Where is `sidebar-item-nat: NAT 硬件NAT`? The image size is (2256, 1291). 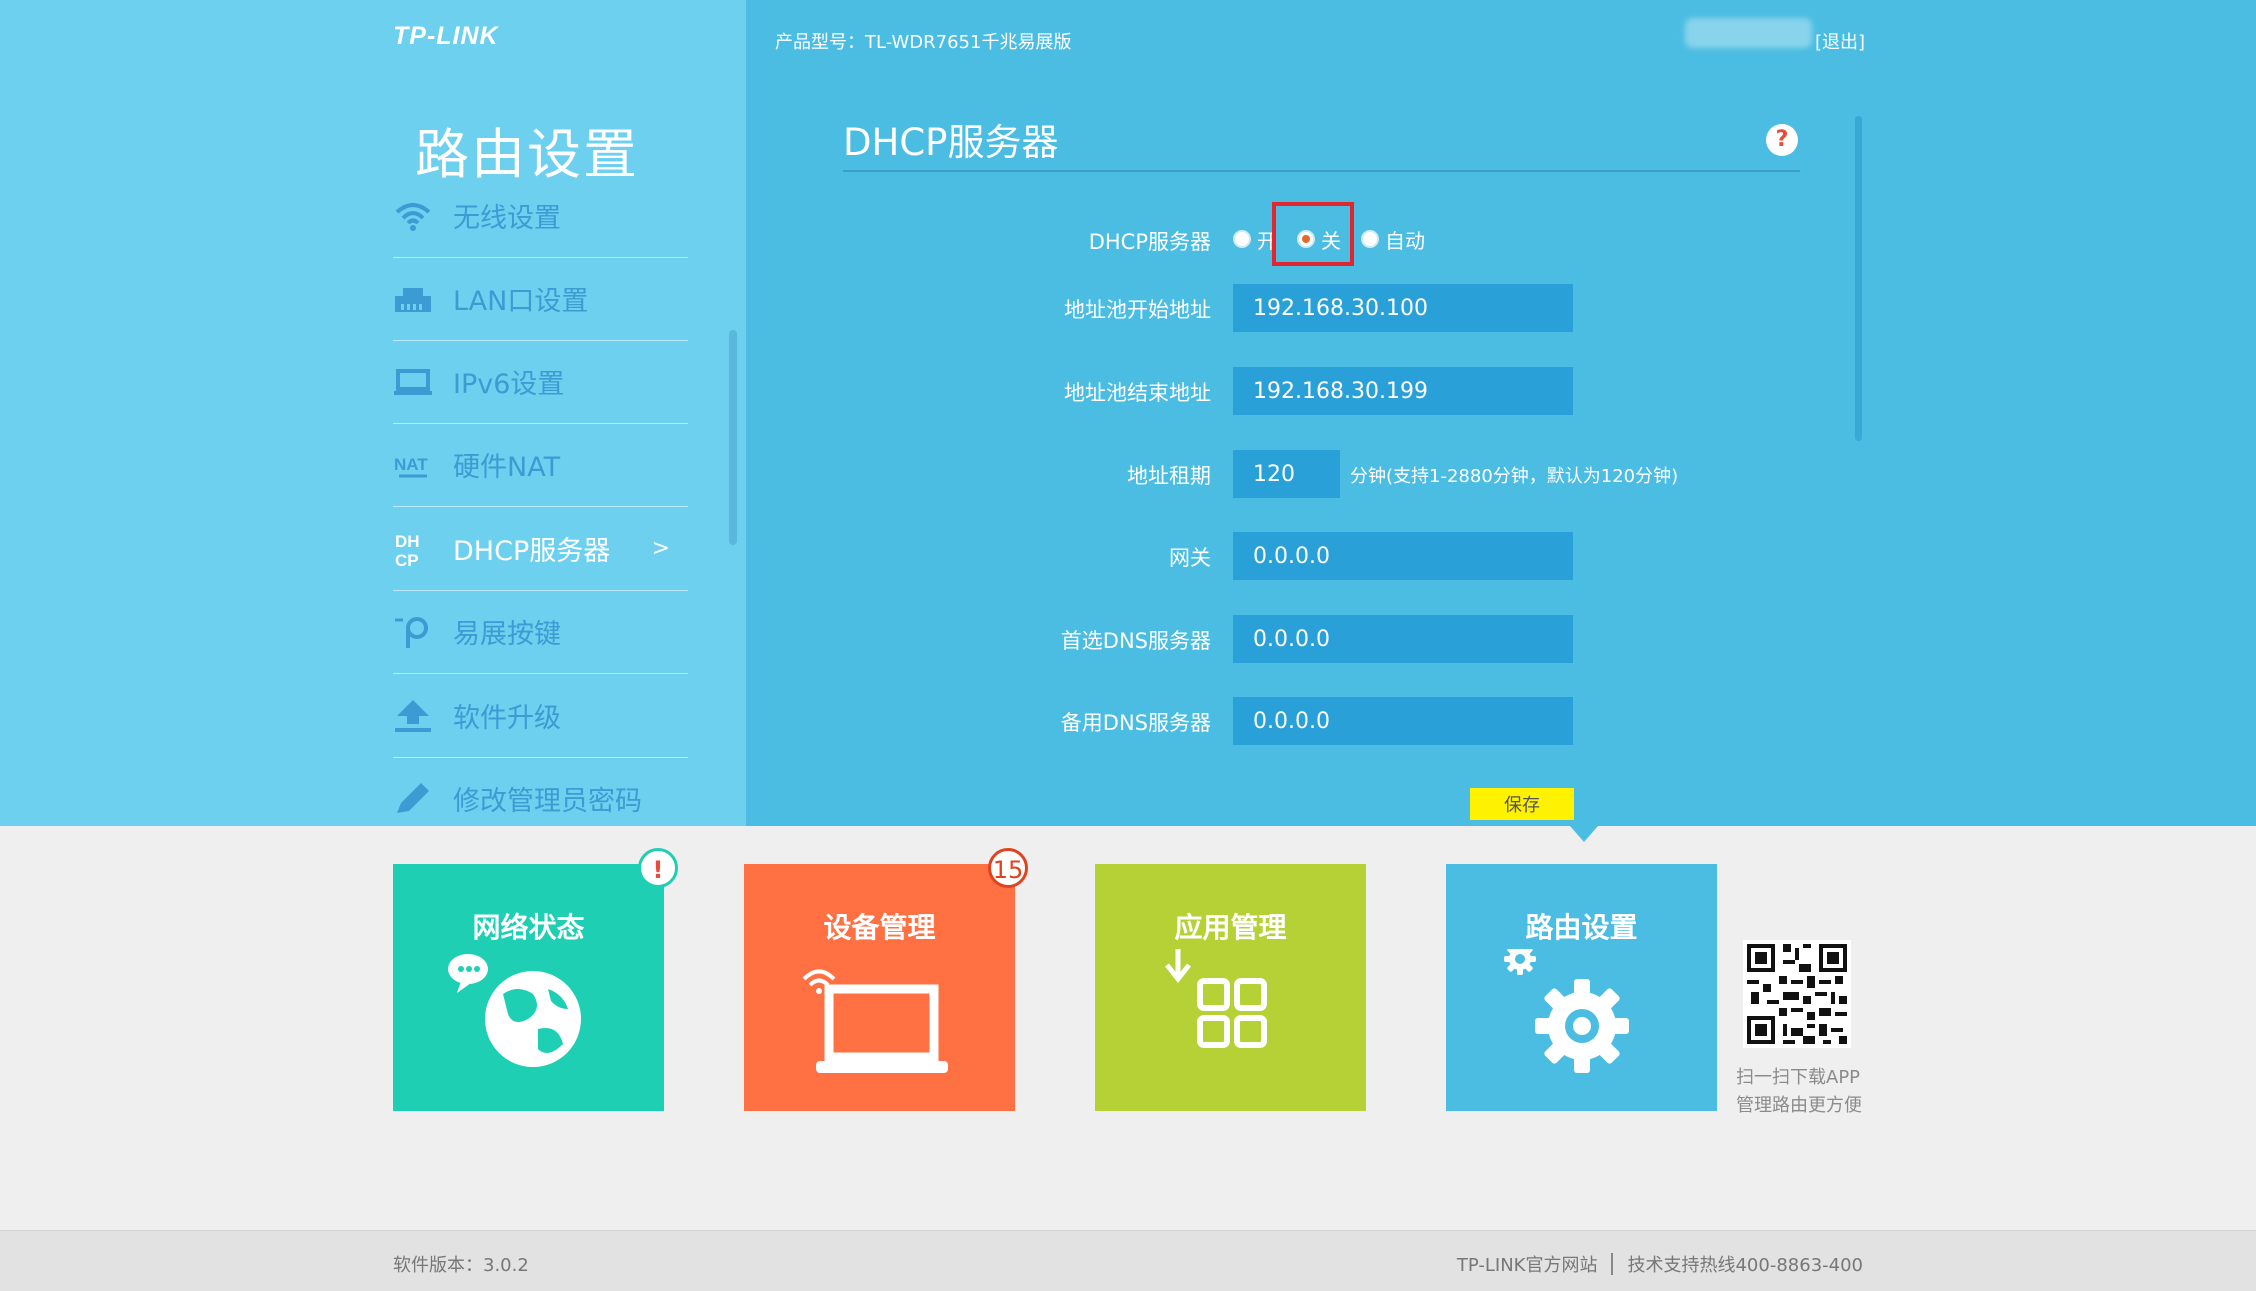
sidebar-item-nat: NAT 硬件NAT is located at coordinates (540, 465).